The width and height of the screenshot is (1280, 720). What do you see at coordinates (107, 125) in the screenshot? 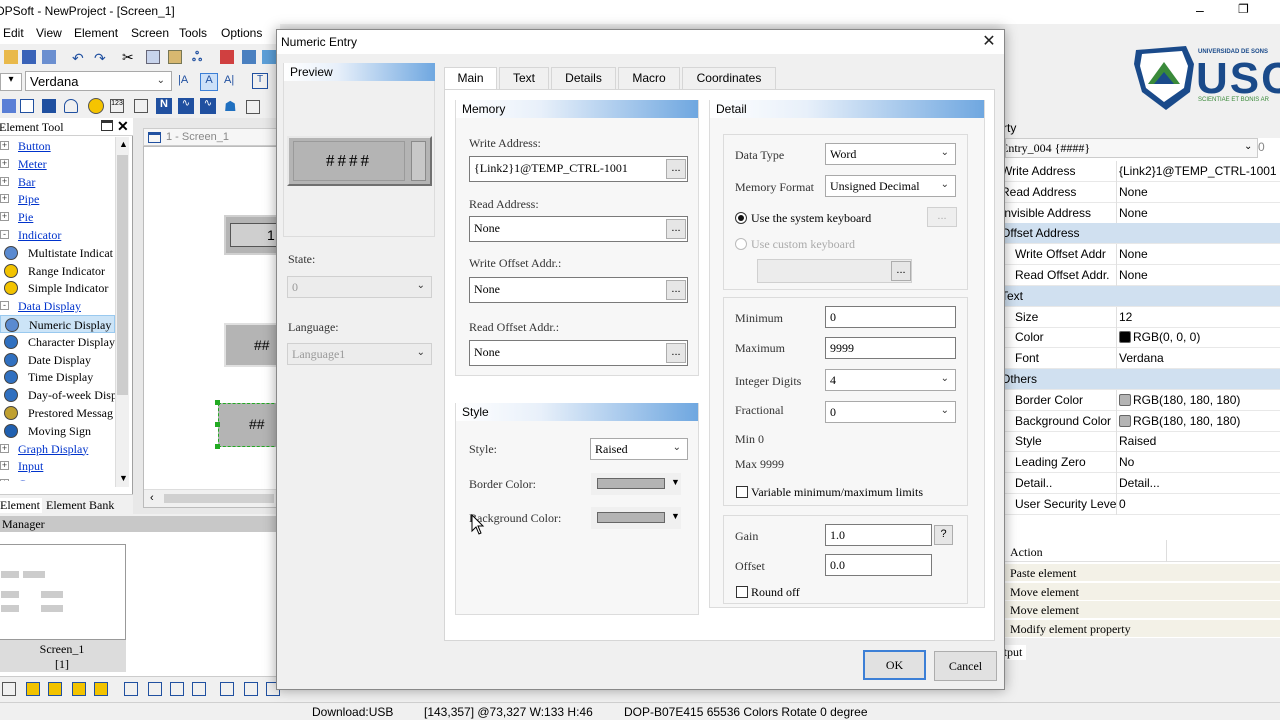
I see `float-icon` at bounding box center [107, 125].